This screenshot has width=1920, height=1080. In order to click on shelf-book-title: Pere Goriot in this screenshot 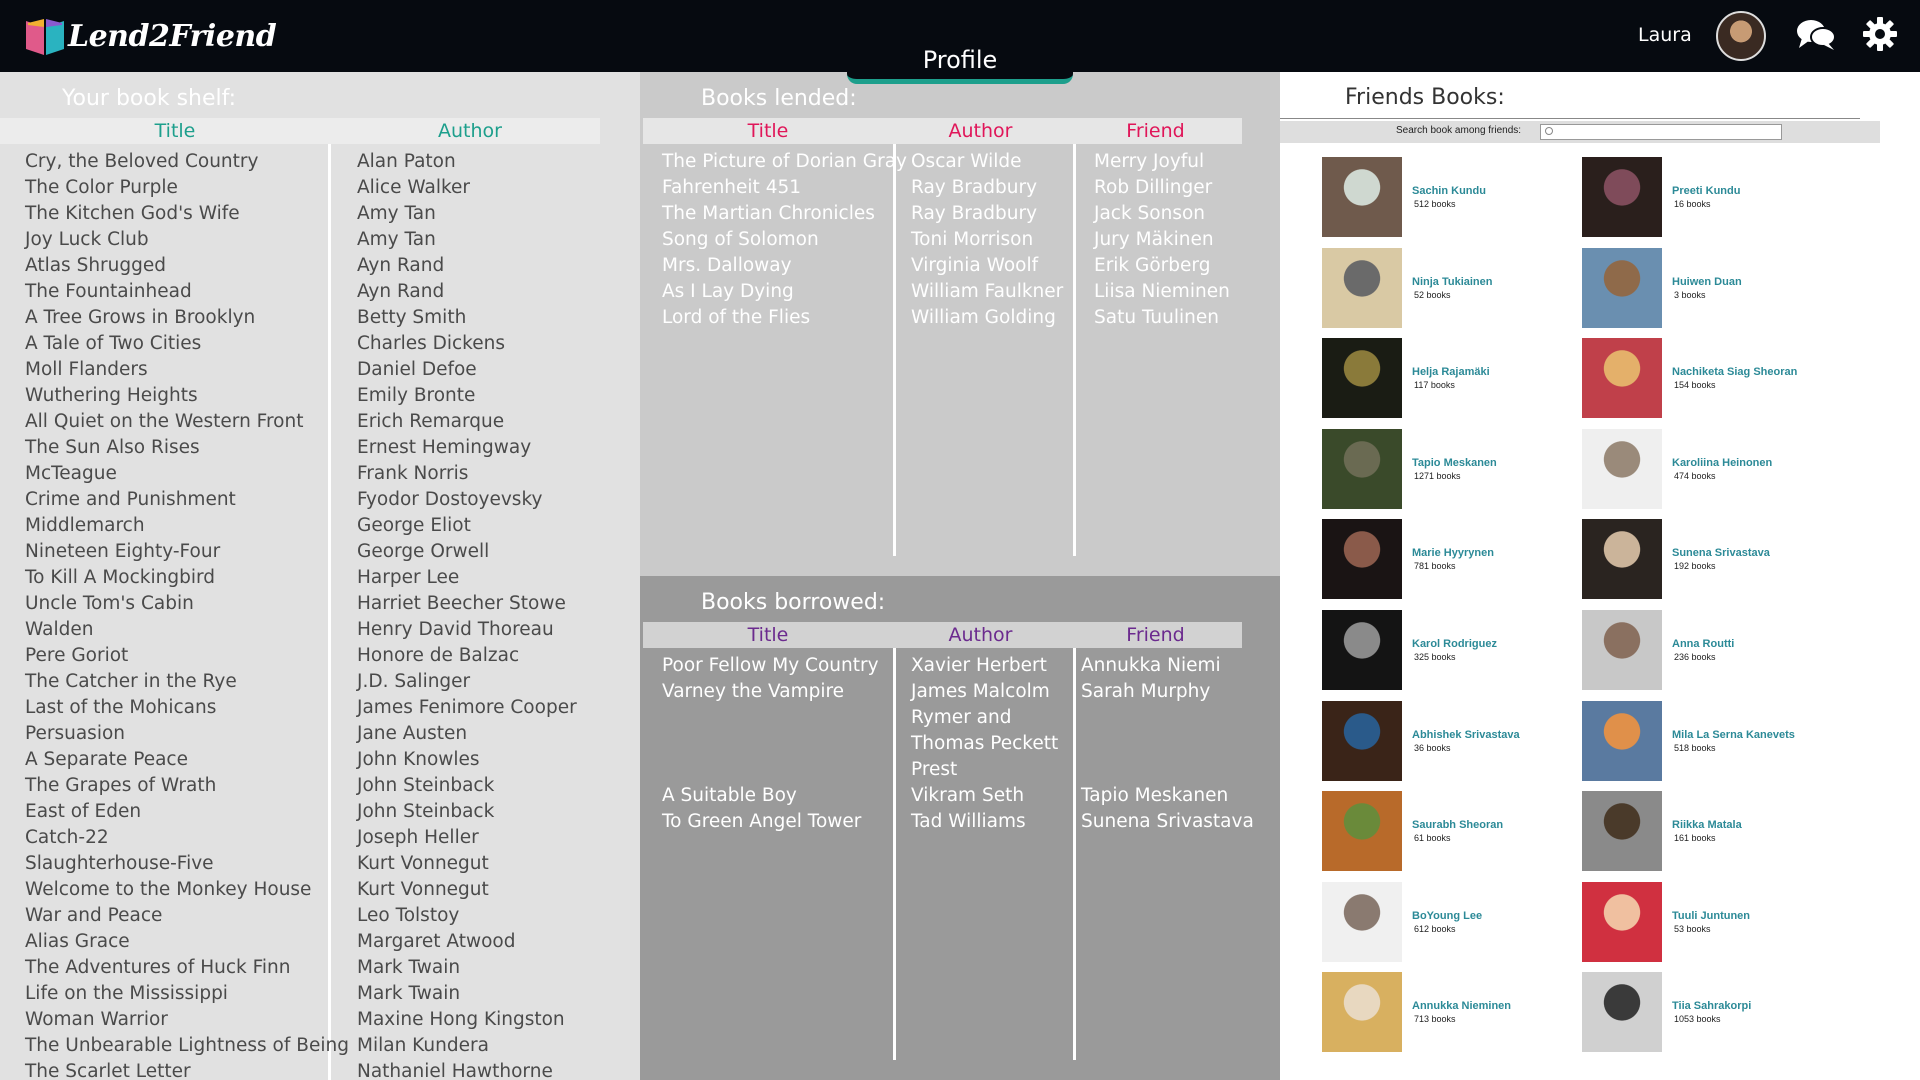, I will do `click(187, 656)`.